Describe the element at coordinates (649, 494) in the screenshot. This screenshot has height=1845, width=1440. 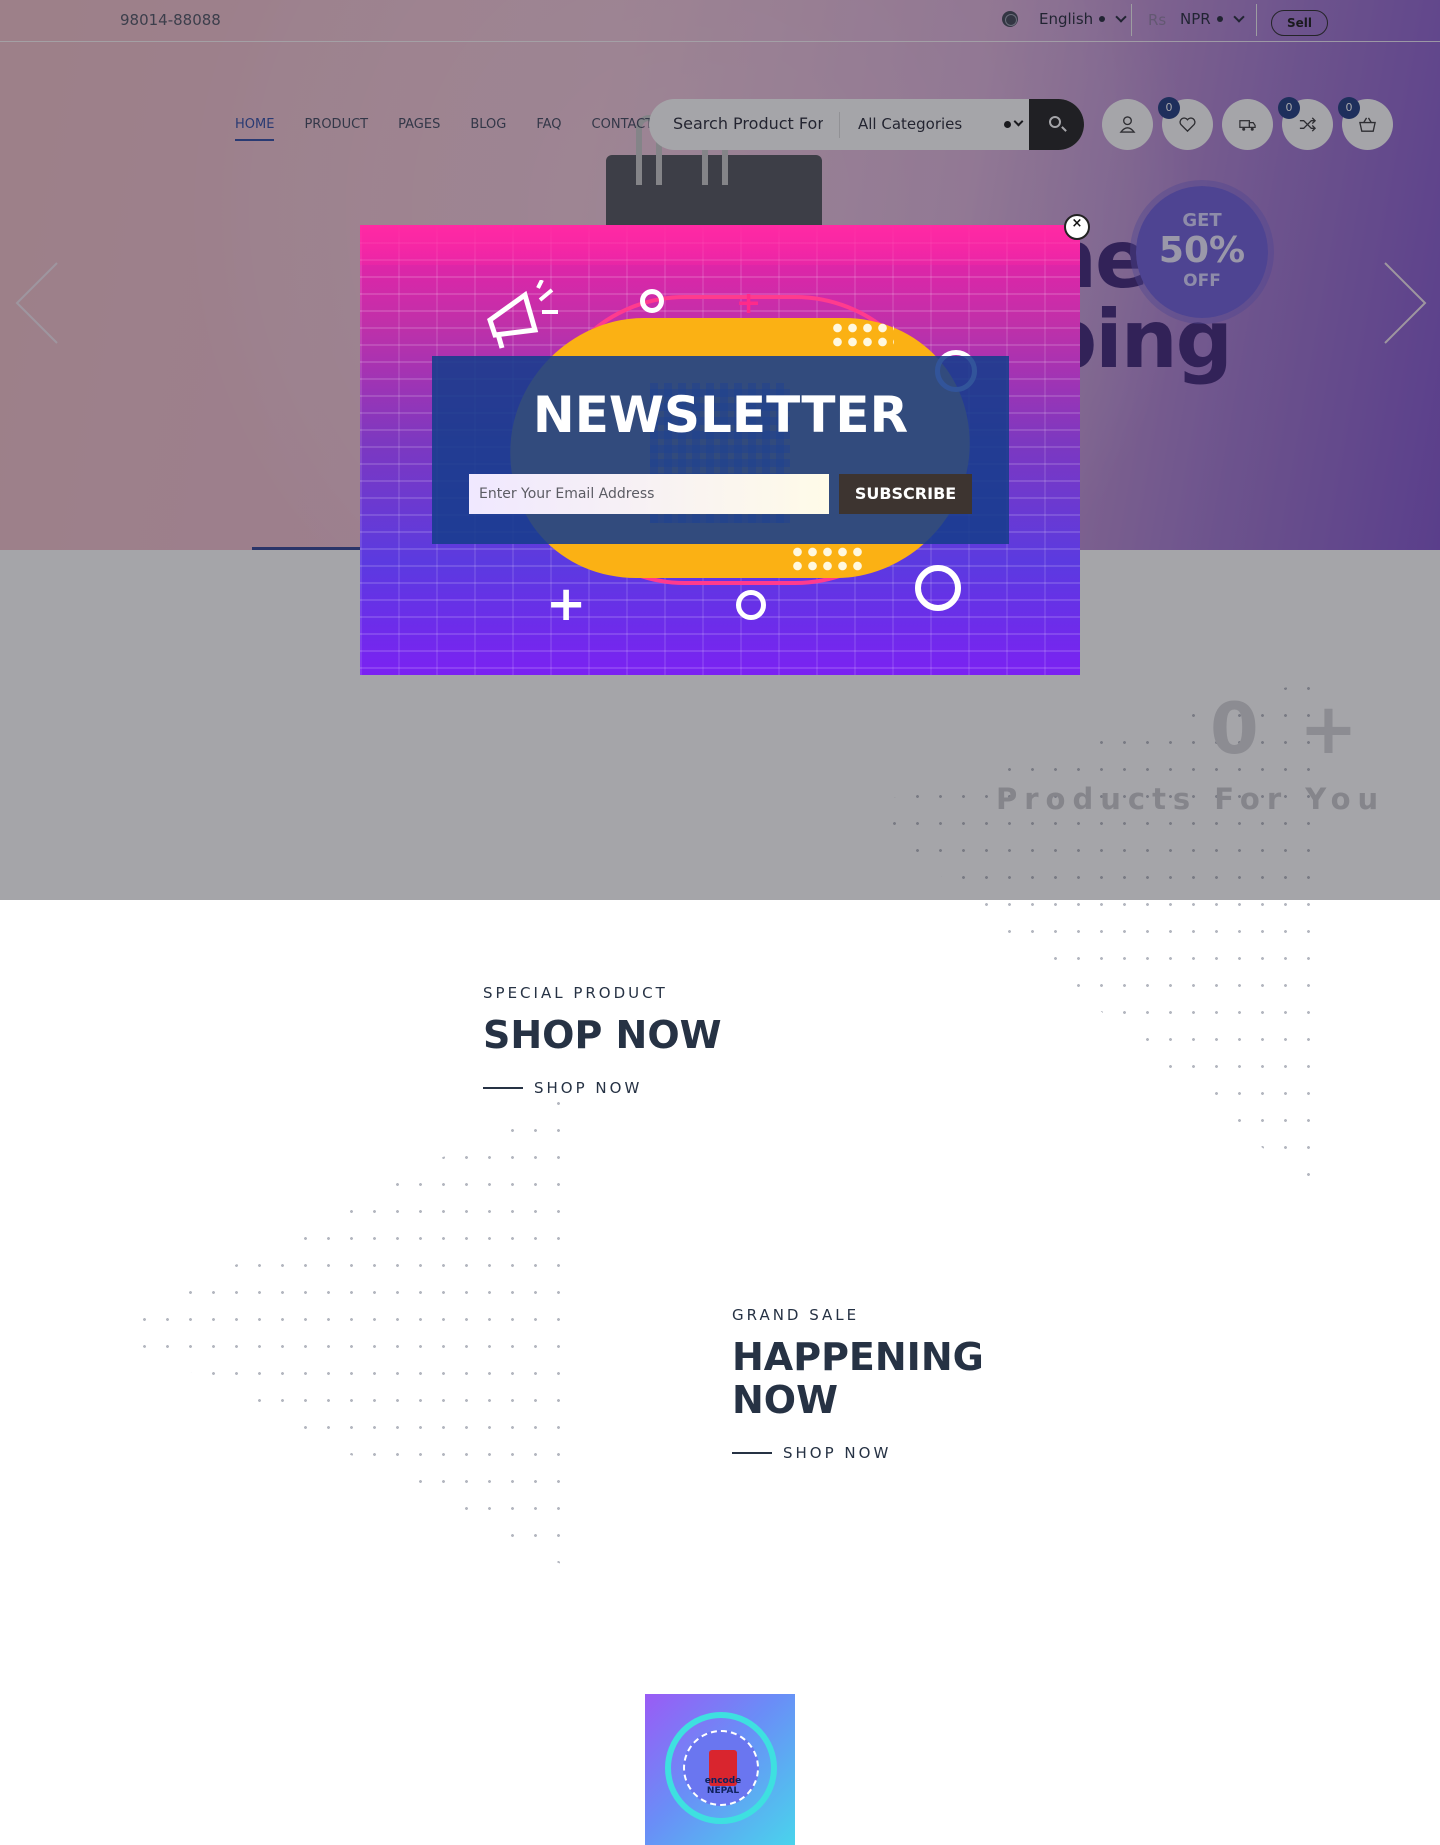
I see `email-field` at that location.